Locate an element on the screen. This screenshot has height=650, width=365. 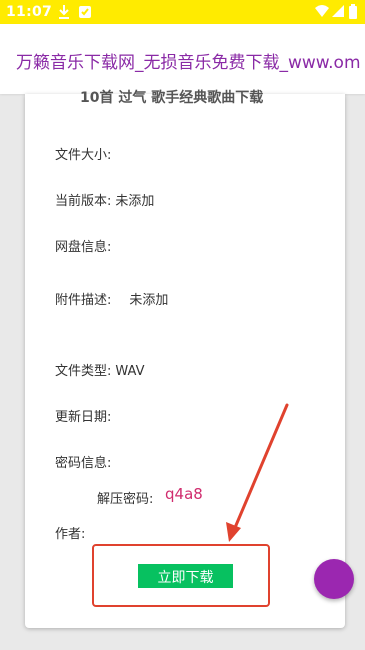
floating-action-button is located at coordinates (334, 579).